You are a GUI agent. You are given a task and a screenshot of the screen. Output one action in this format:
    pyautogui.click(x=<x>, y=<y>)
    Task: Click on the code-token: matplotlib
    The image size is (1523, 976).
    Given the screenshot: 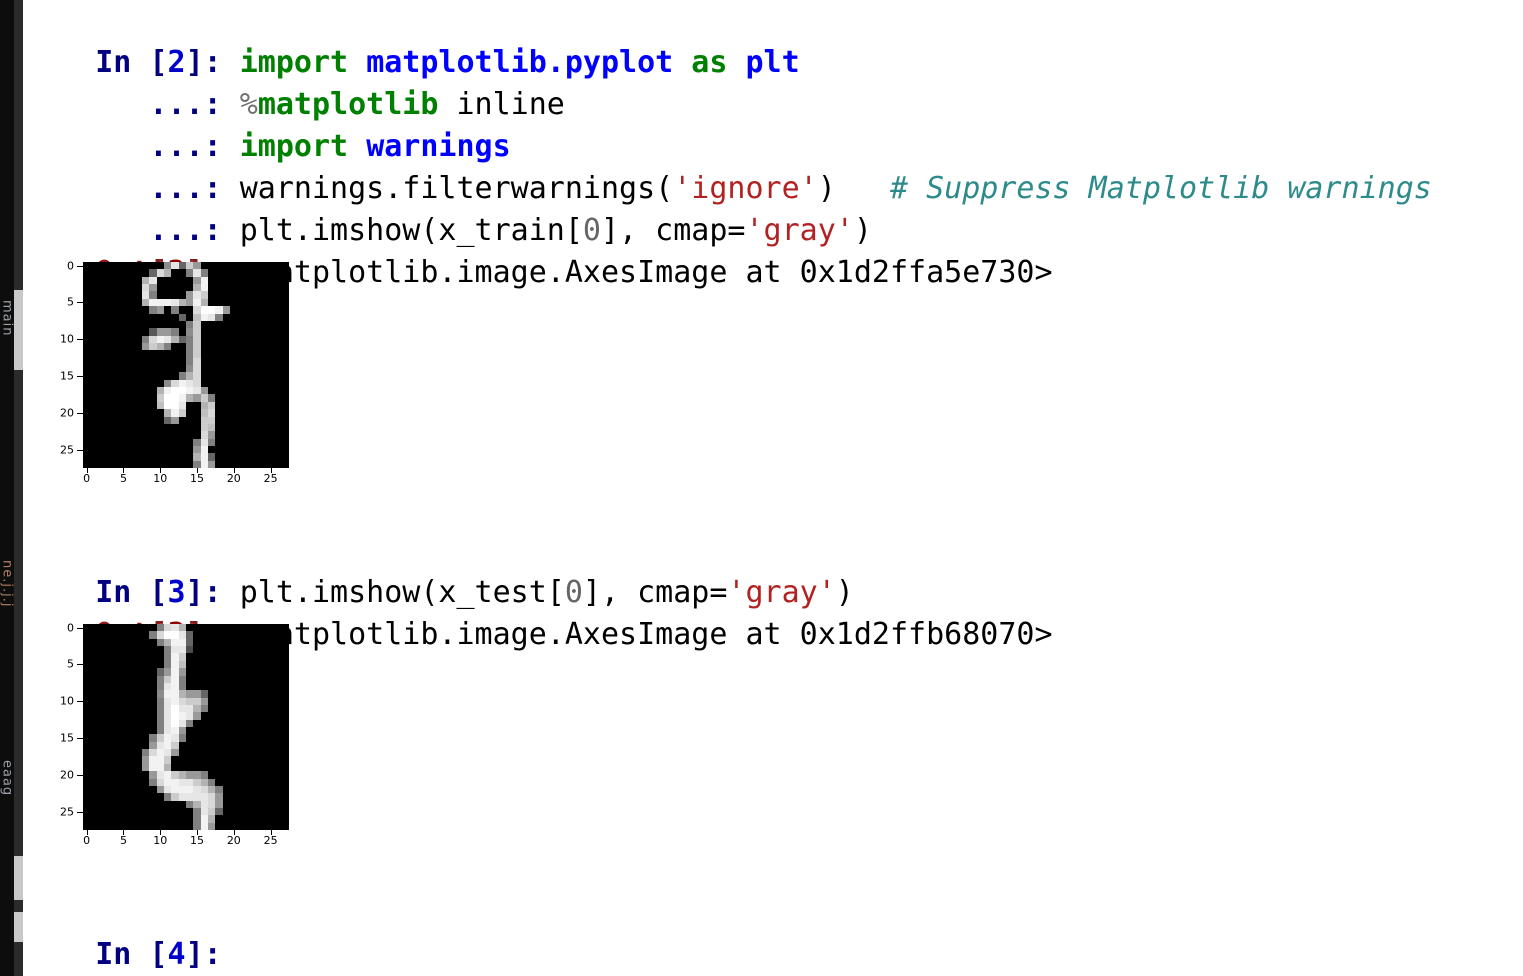 What is the action you would take?
    pyautogui.click(x=348, y=104)
    